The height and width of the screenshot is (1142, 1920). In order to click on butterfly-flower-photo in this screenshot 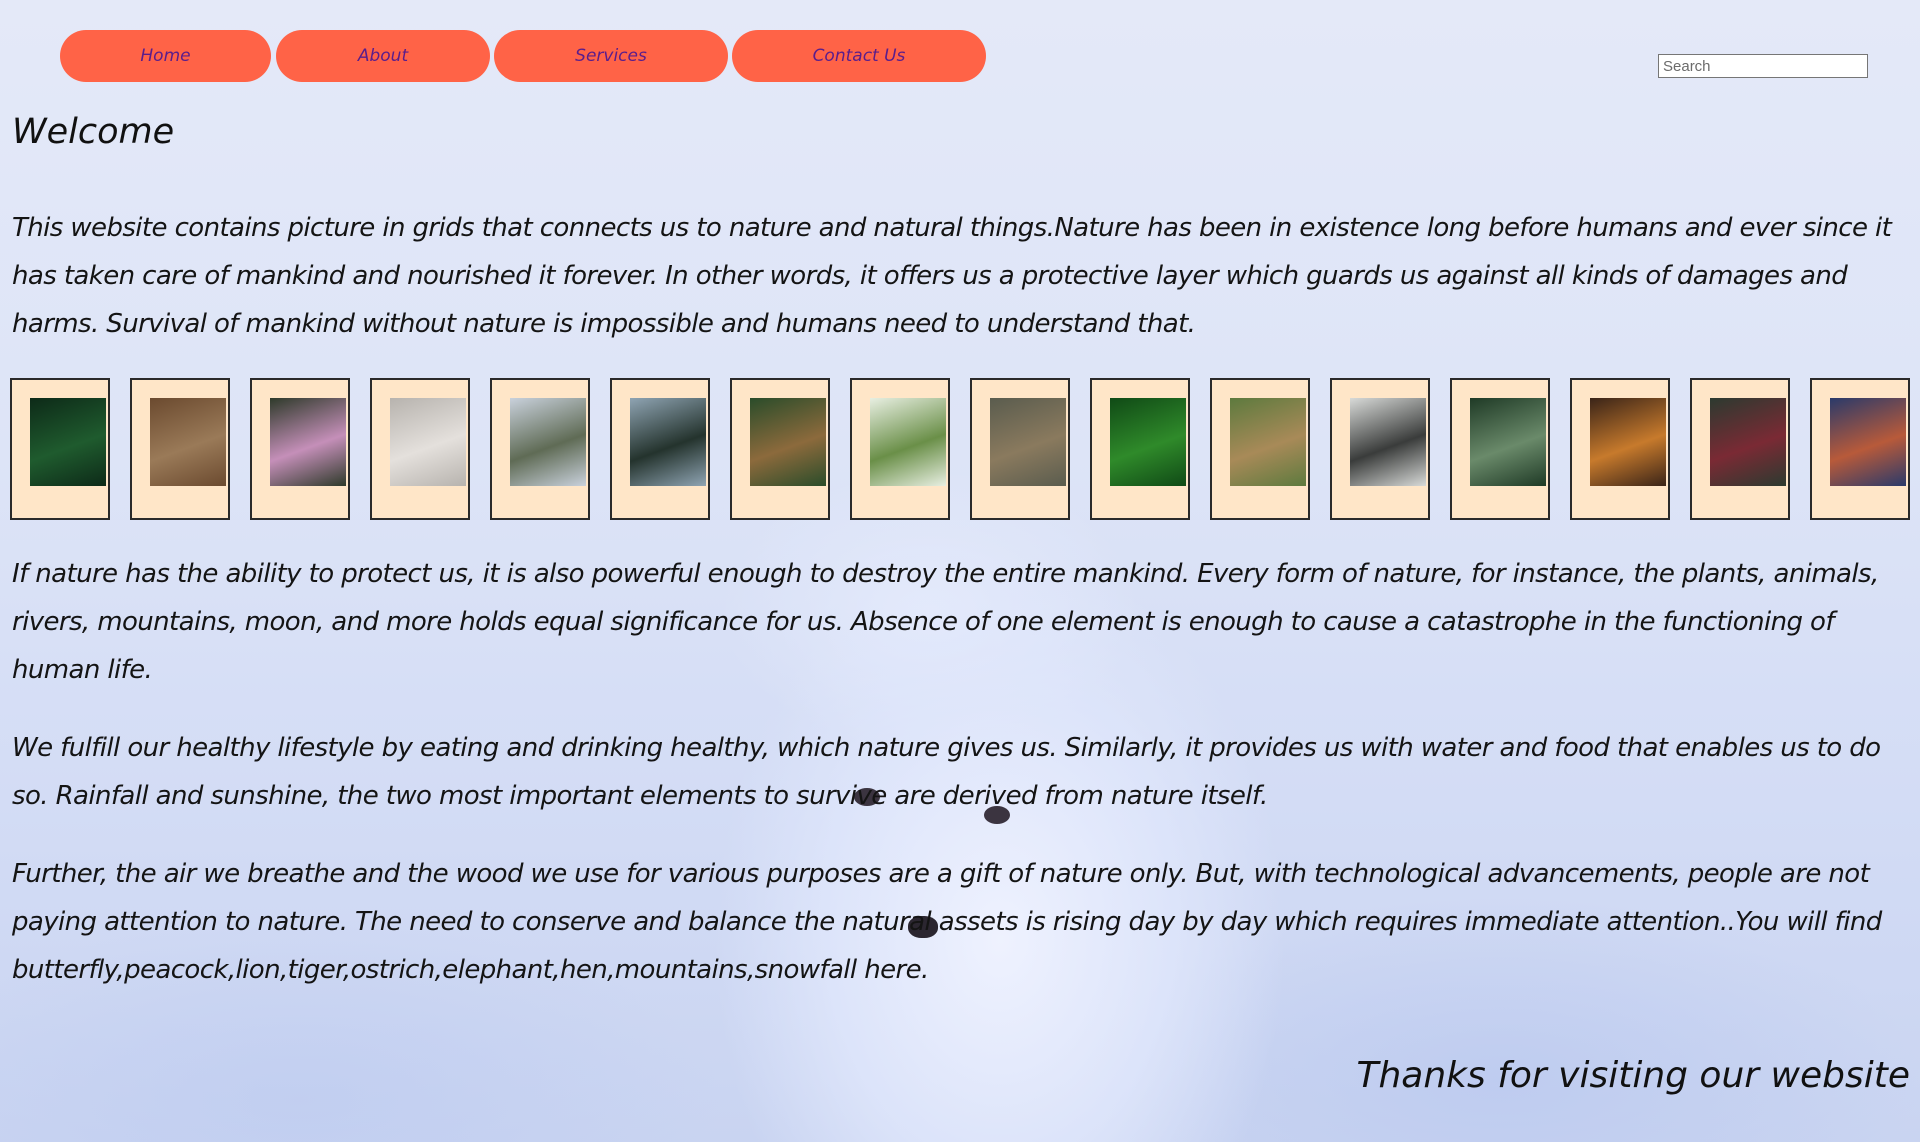, I will do `click(308, 442)`.